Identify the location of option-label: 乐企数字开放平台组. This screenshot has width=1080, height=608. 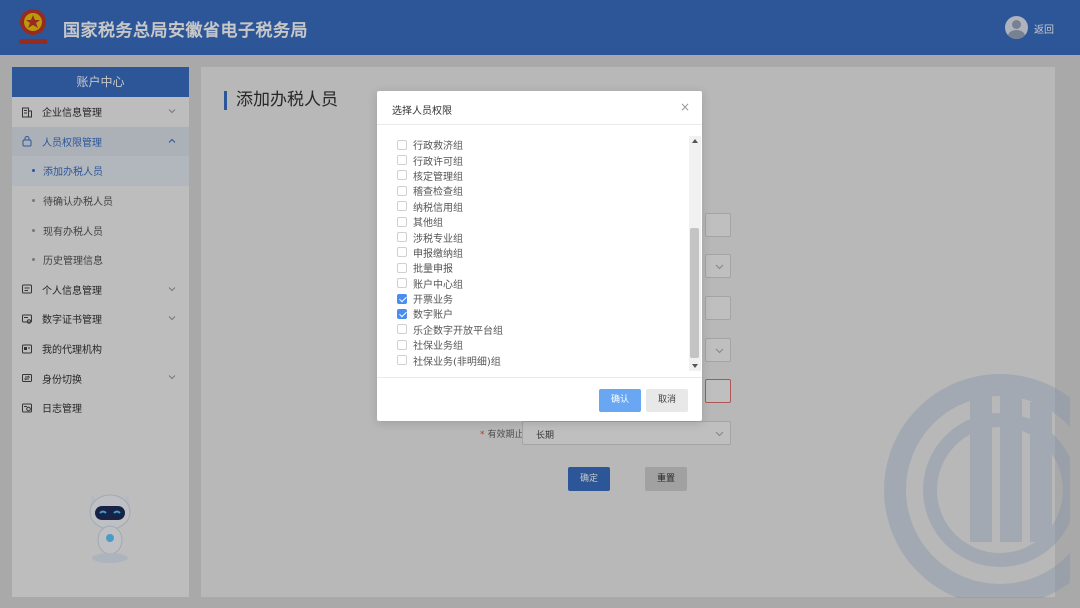
(458, 331).